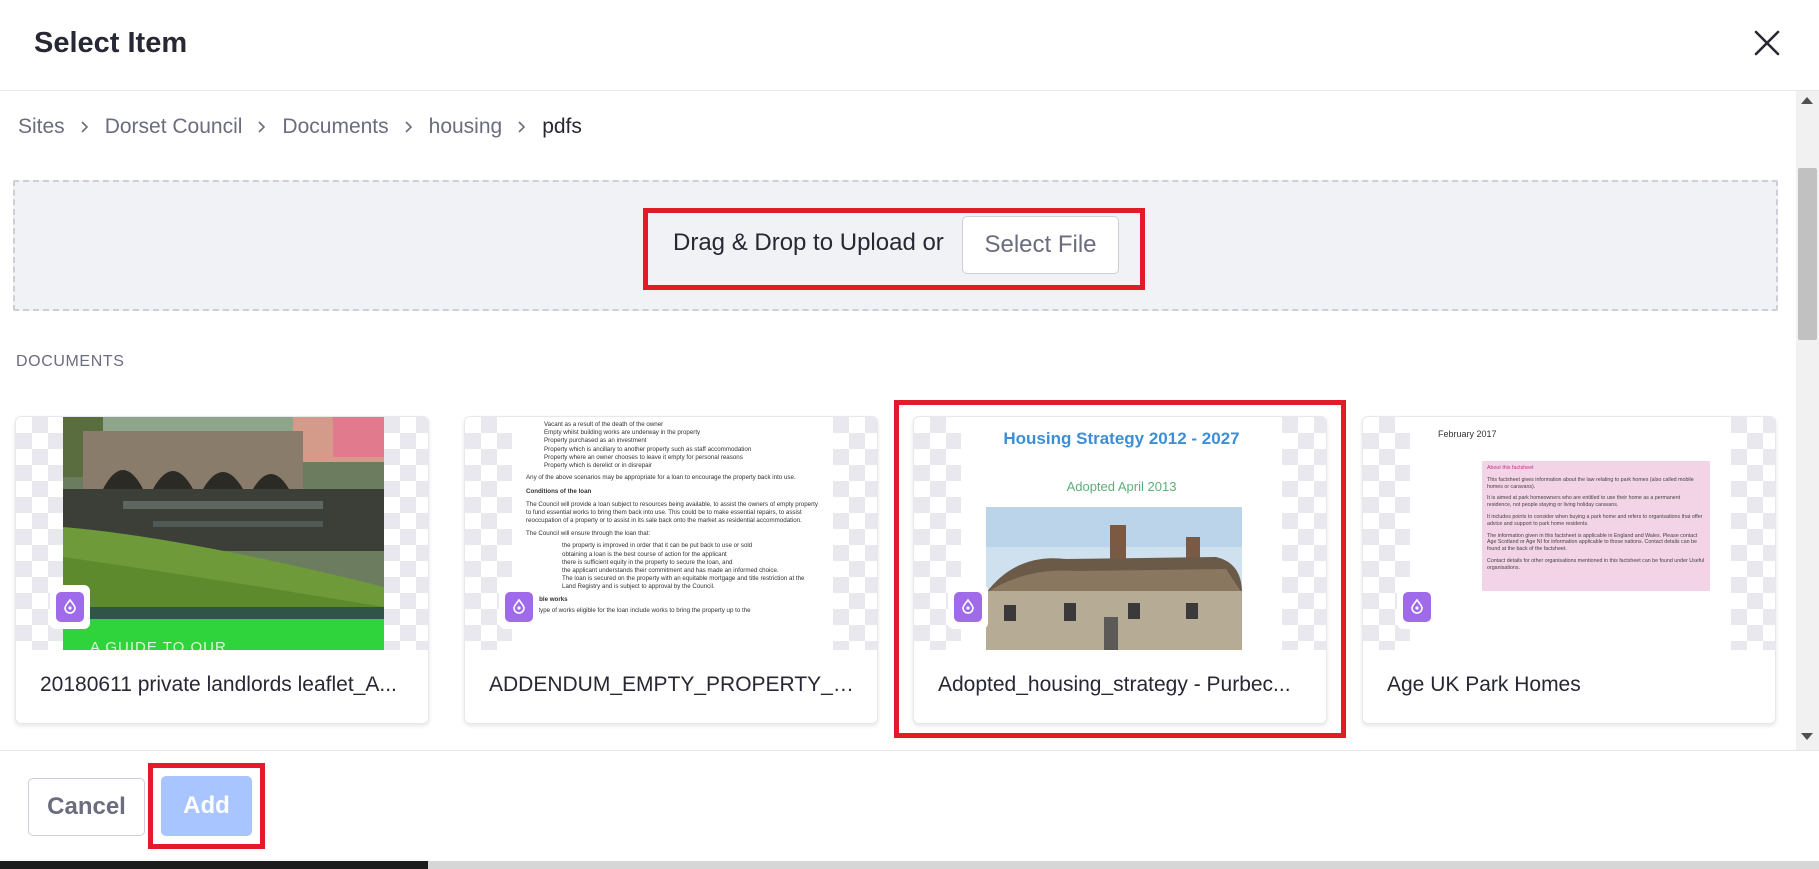  I want to click on close-icon, so click(1767, 43).